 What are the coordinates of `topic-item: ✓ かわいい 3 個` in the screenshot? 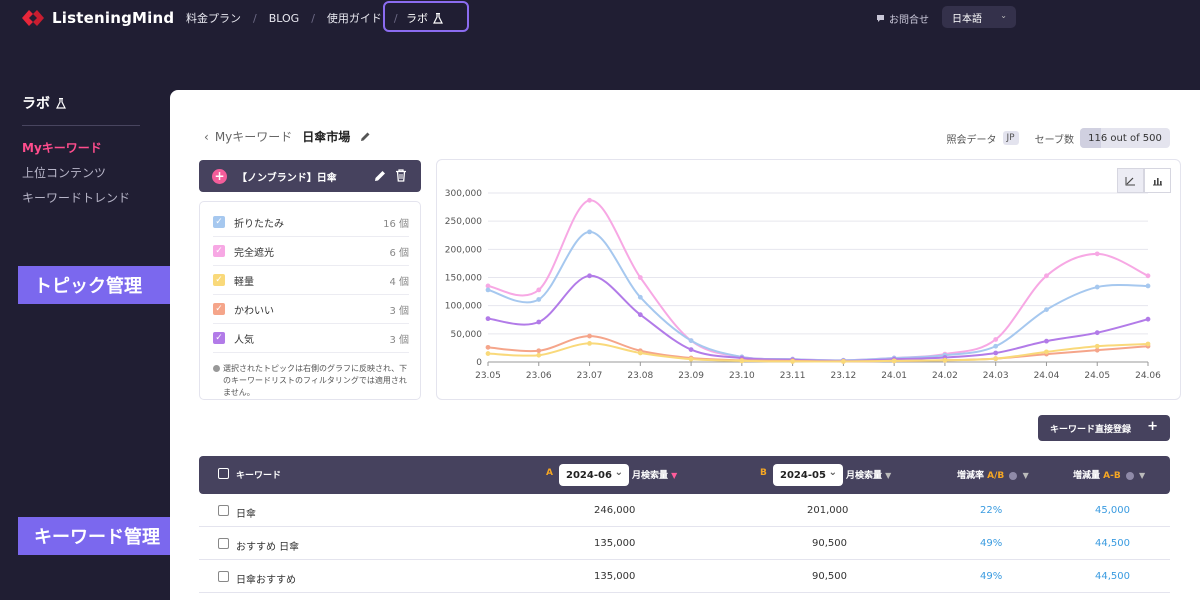 It's located at (311, 309).